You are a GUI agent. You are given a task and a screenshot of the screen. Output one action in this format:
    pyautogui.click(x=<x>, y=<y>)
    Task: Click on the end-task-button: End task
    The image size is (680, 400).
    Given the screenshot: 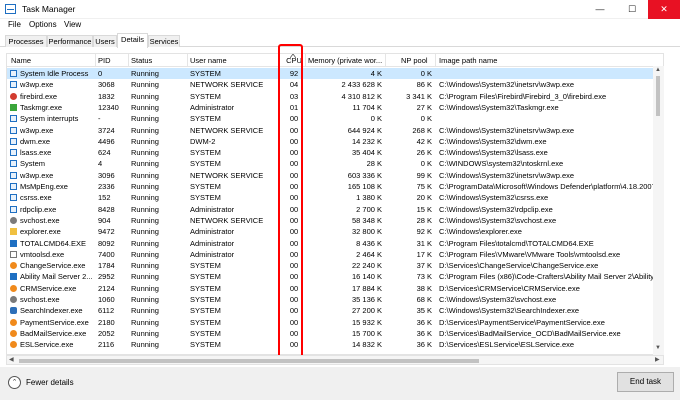 What is the action you would take?
    pyautogui.click(x=645, y=382)
    